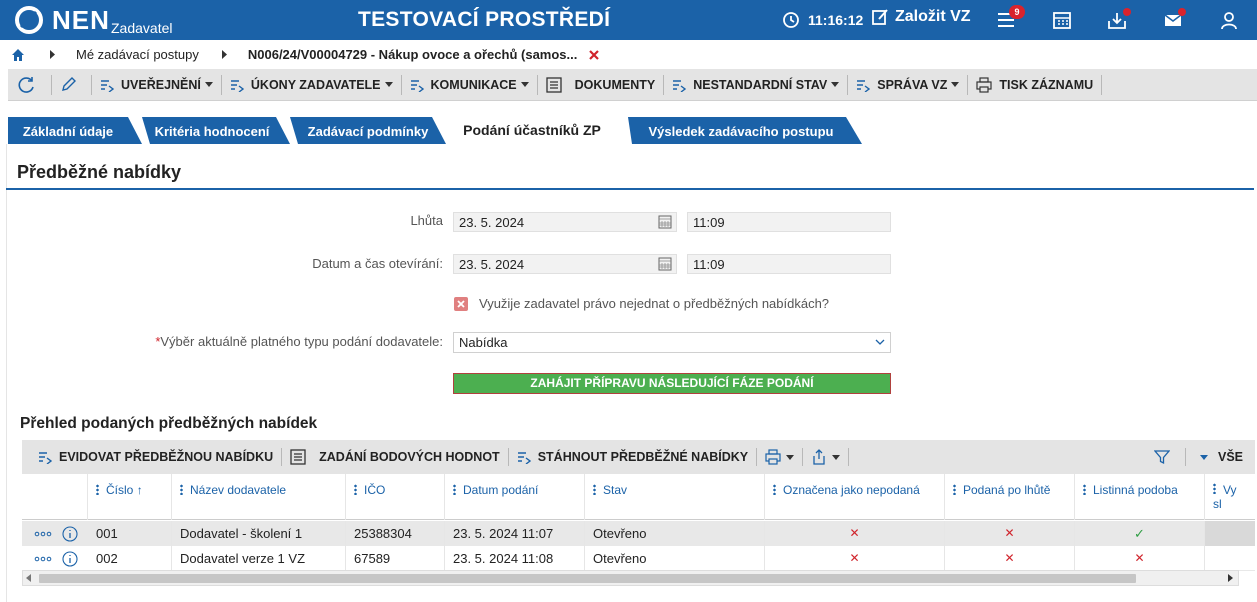  I want to click on mail-alert-dot, so click(1182, 12).